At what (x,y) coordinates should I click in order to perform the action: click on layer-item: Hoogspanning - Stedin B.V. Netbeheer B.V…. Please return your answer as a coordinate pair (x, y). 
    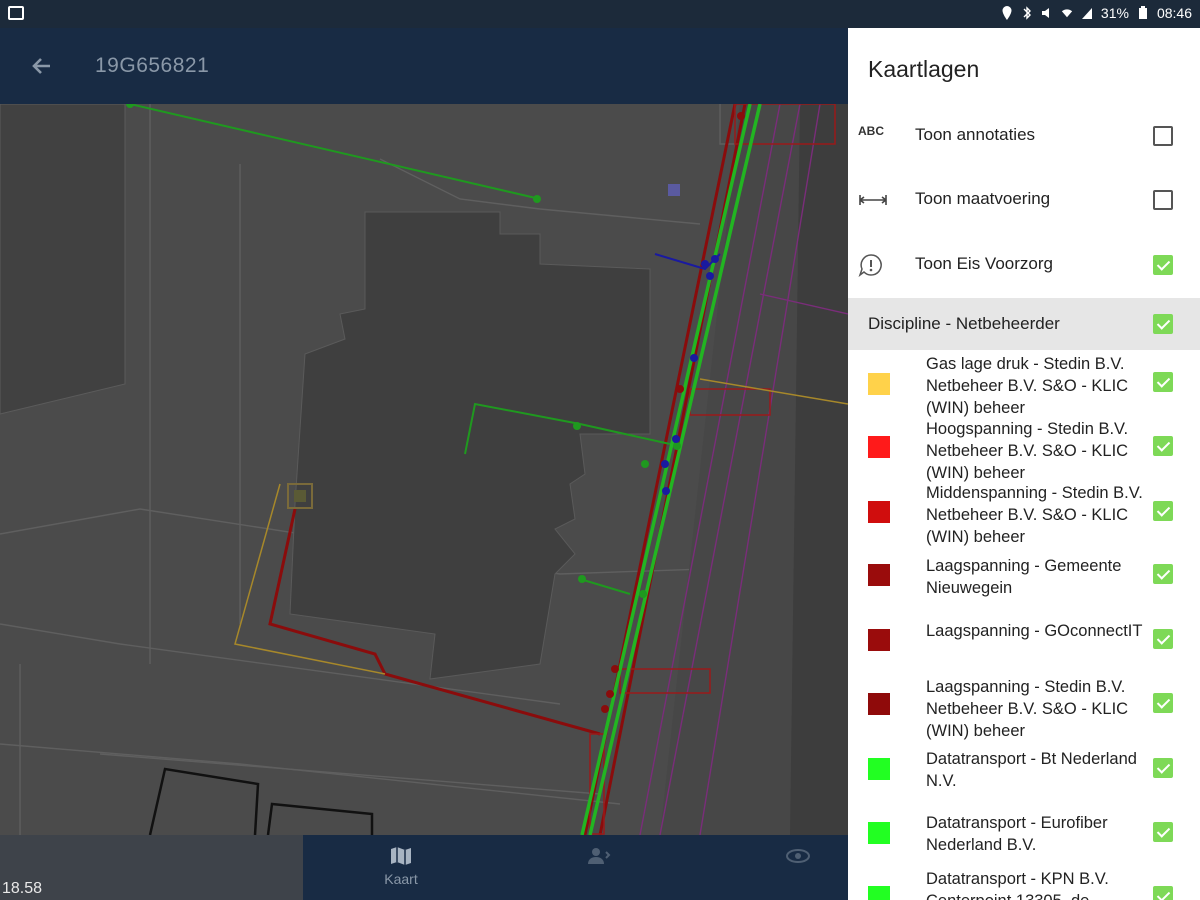
    Looking at the image, I should click on (1024, 450).